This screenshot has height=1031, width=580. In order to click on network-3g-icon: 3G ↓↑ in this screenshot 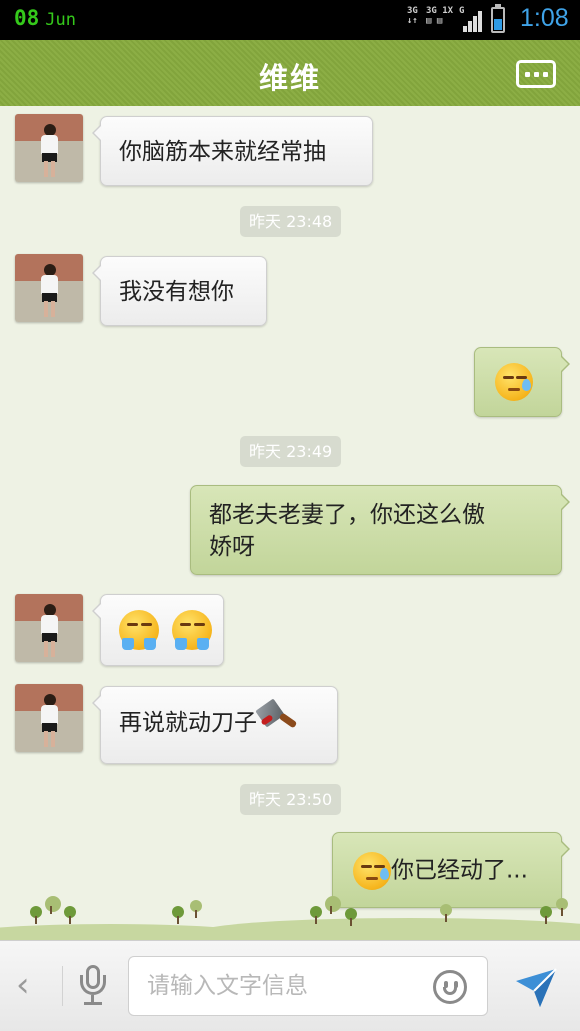, I will do `click(412, 16)`.